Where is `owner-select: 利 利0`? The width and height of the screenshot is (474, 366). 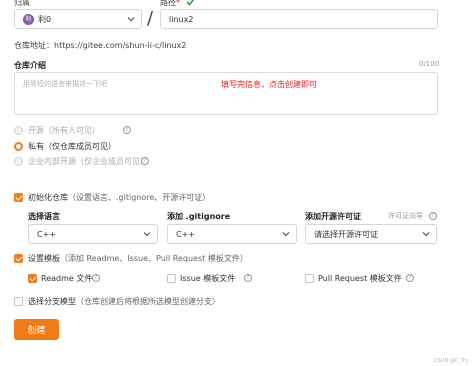
owner-select: 利 利0 is located at coordinates (78, 19).